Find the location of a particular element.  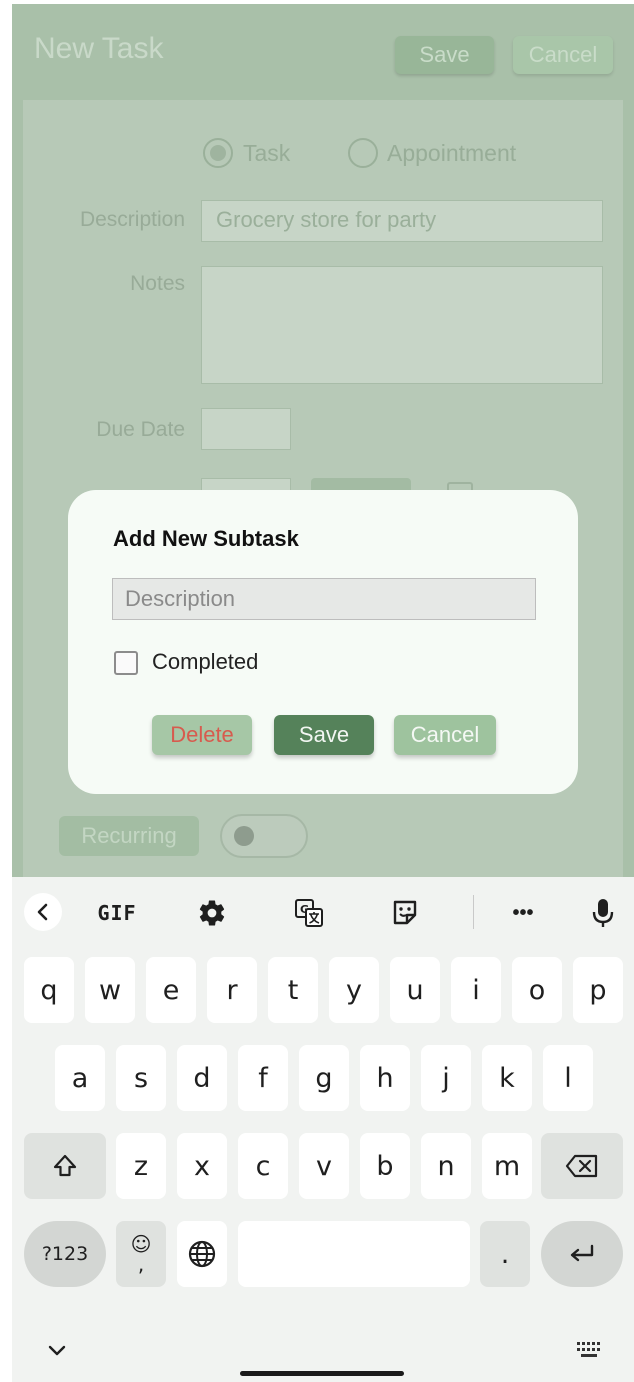

home-indicator is located at coordinates (322, 1373).